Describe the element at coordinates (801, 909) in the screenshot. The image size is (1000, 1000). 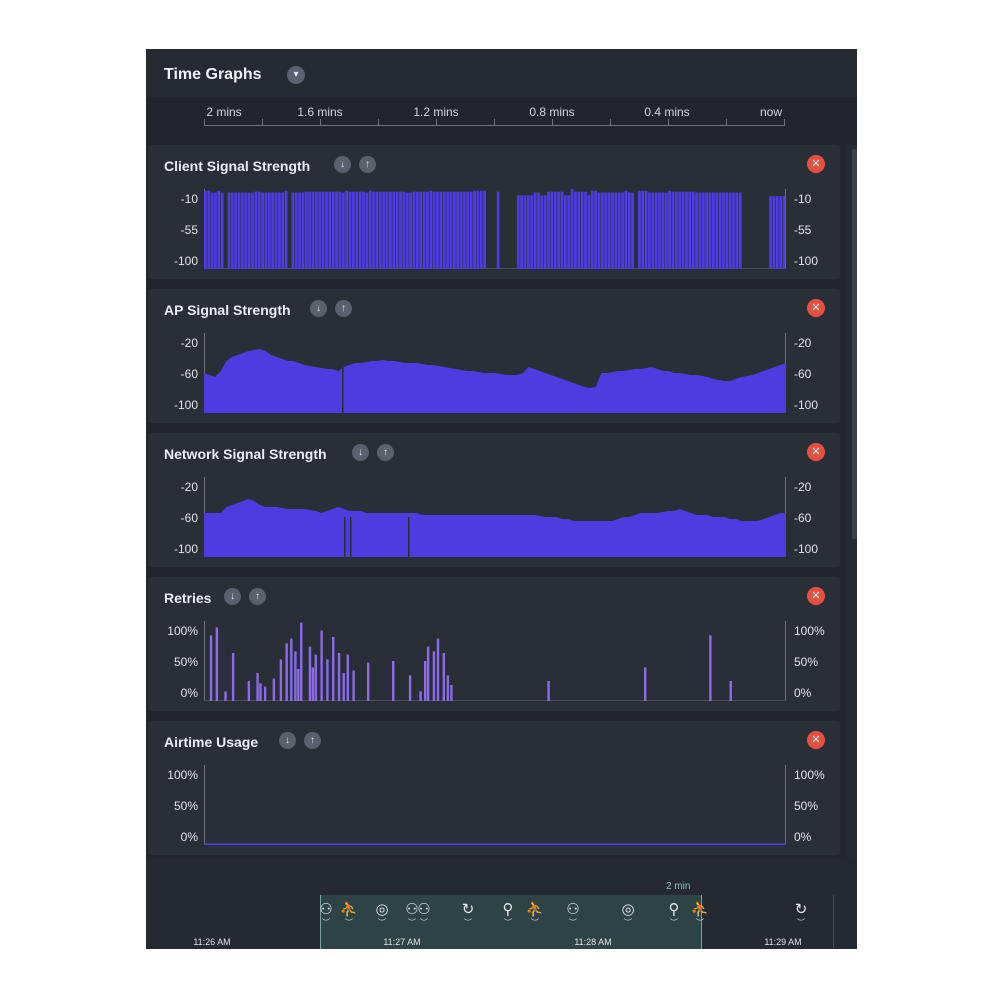
I see `refresh-icon: ↻` at that location.